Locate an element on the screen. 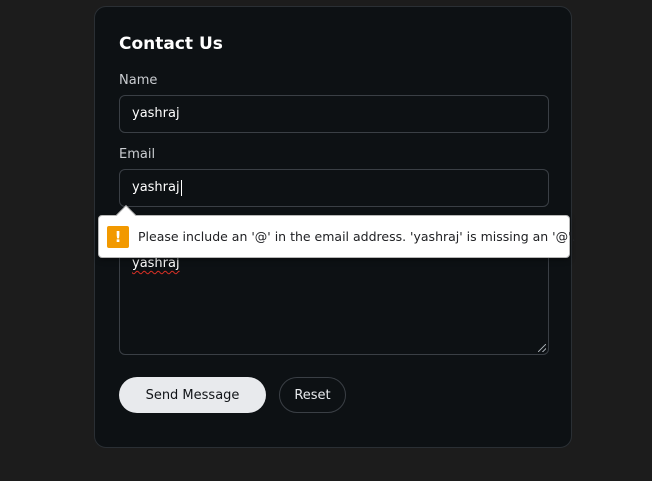 The height and width of the screenshot is (481, 652). warning-icon-glyph: ! is located at coordinates (118, 236).